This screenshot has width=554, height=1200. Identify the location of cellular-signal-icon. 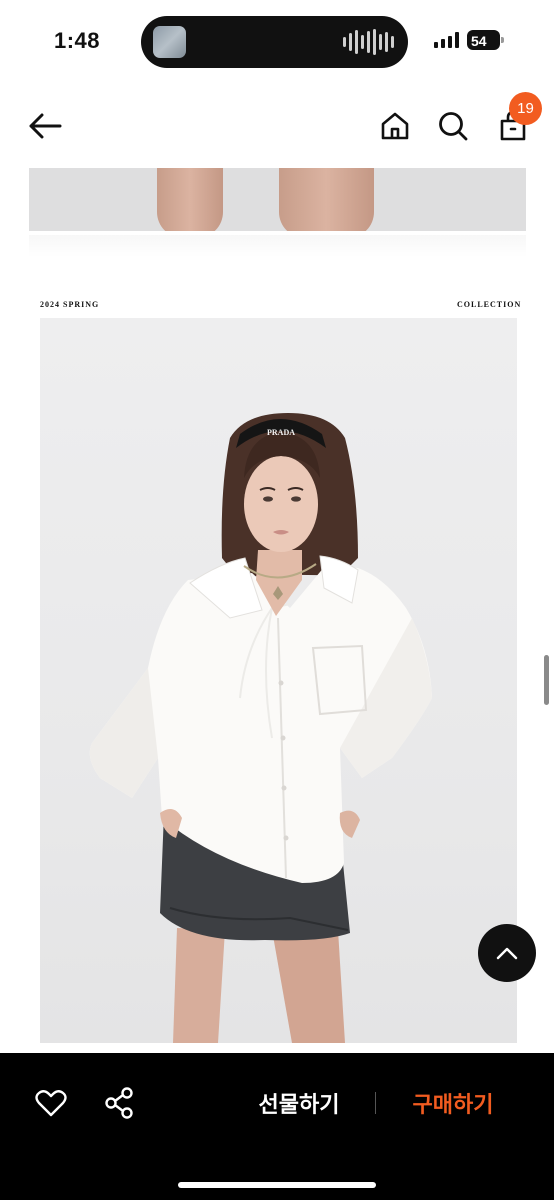
(446, 40).